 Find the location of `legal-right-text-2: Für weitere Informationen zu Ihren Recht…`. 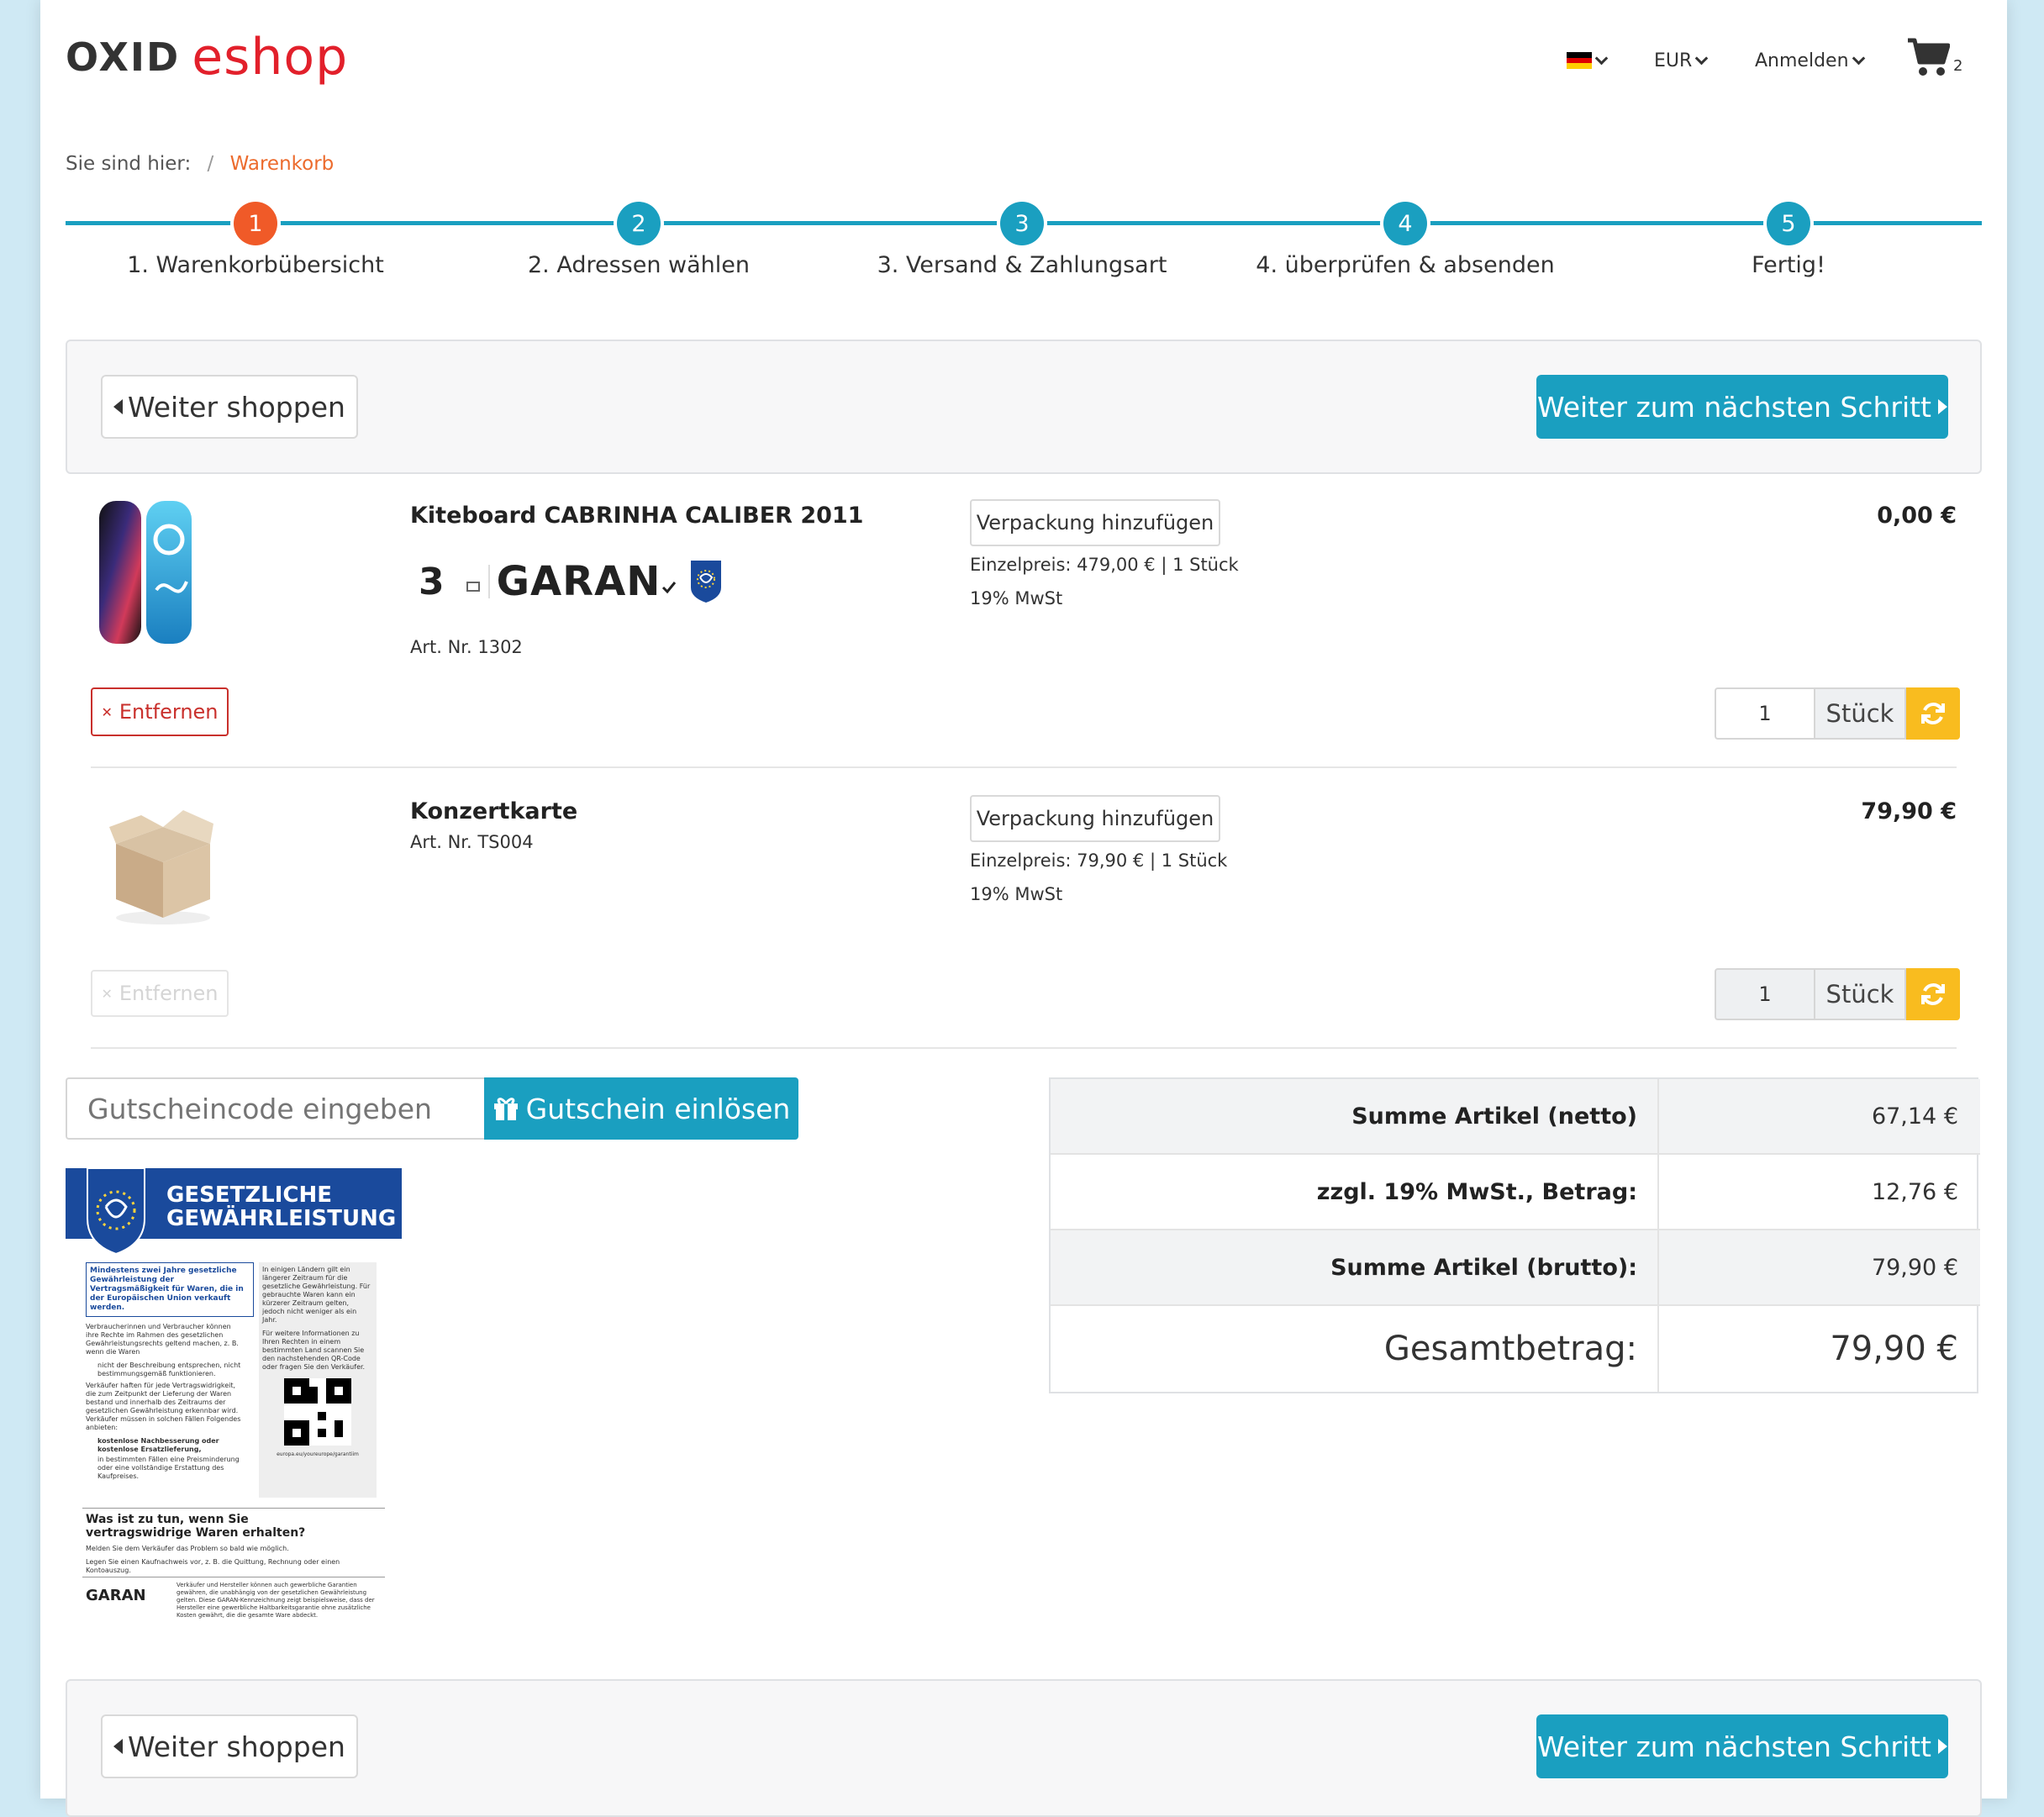

legal-right-text-2: Für weitere Informationen zu Ihren Recht… is located at coordinates (314, 1350).